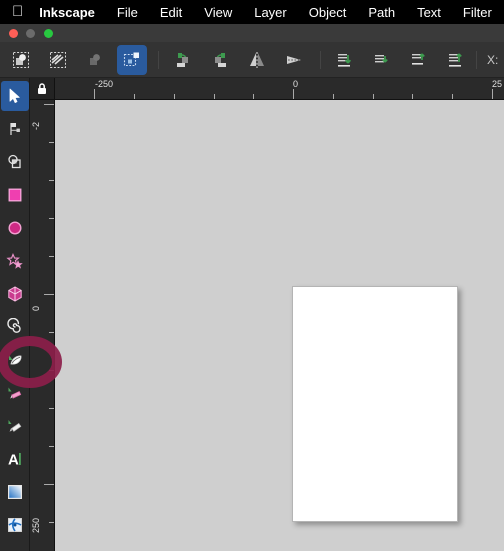 Image resolution: width=504 pixels, height=551 pixels. I want to click on calligraphy-tool, so click(15, 426).